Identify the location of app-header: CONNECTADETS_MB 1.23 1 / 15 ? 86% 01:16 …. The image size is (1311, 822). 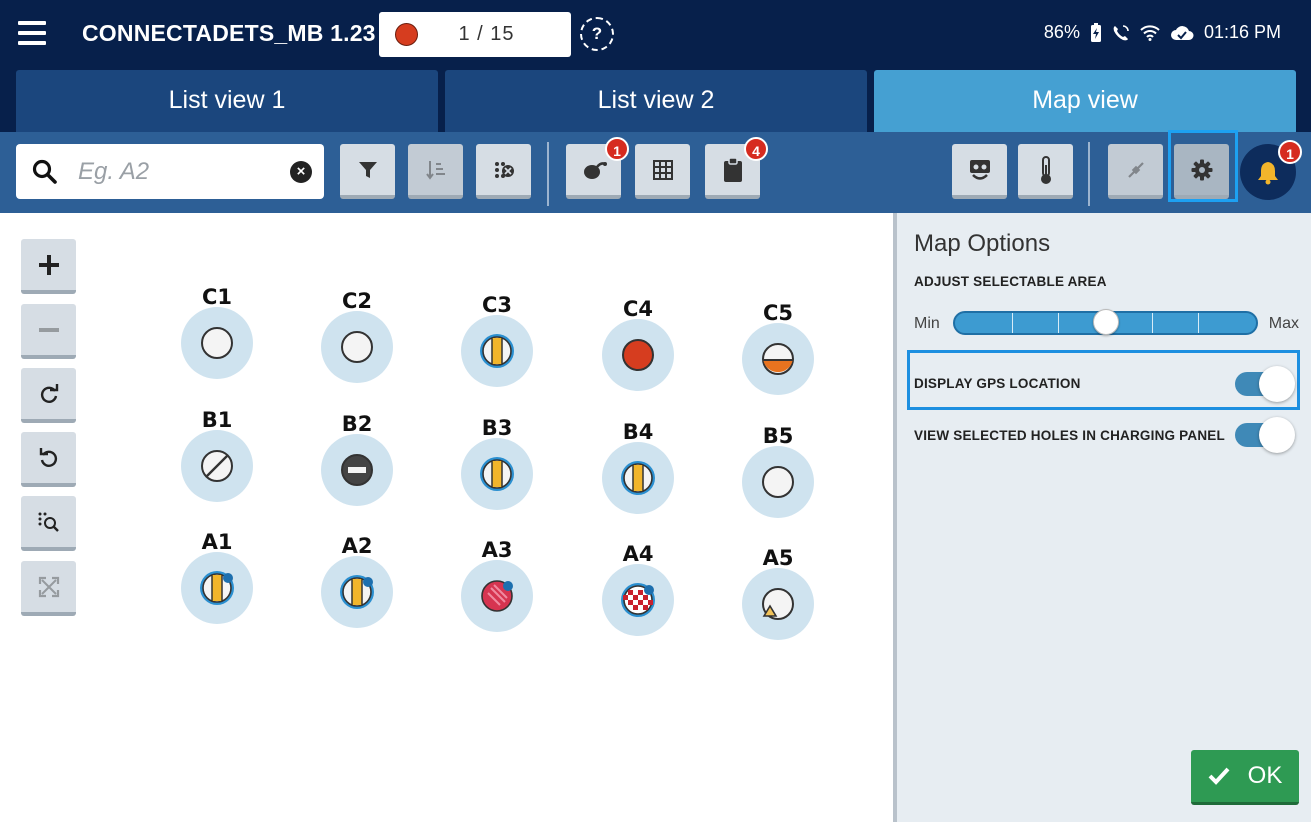
(655, 35).